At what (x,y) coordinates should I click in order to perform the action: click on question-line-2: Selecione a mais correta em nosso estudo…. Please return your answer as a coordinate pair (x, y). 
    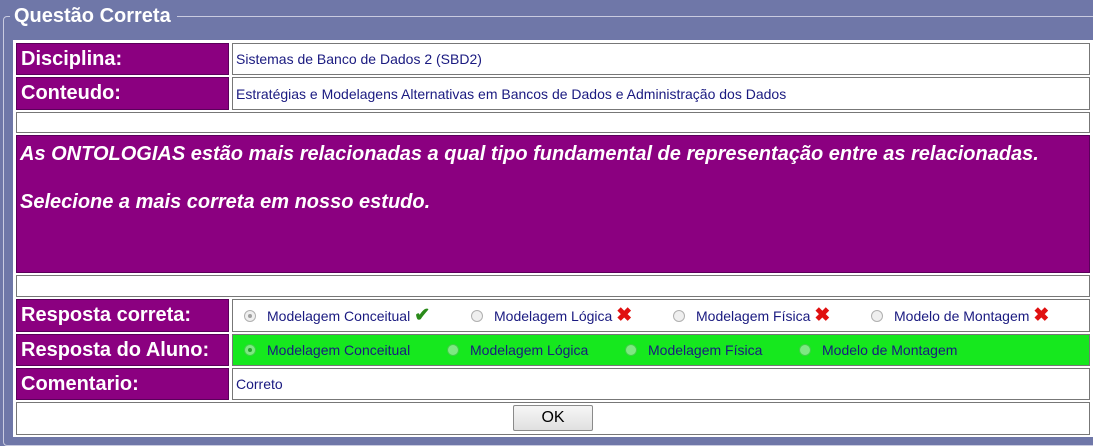
    Looking at the image, I should click on (225, 202).